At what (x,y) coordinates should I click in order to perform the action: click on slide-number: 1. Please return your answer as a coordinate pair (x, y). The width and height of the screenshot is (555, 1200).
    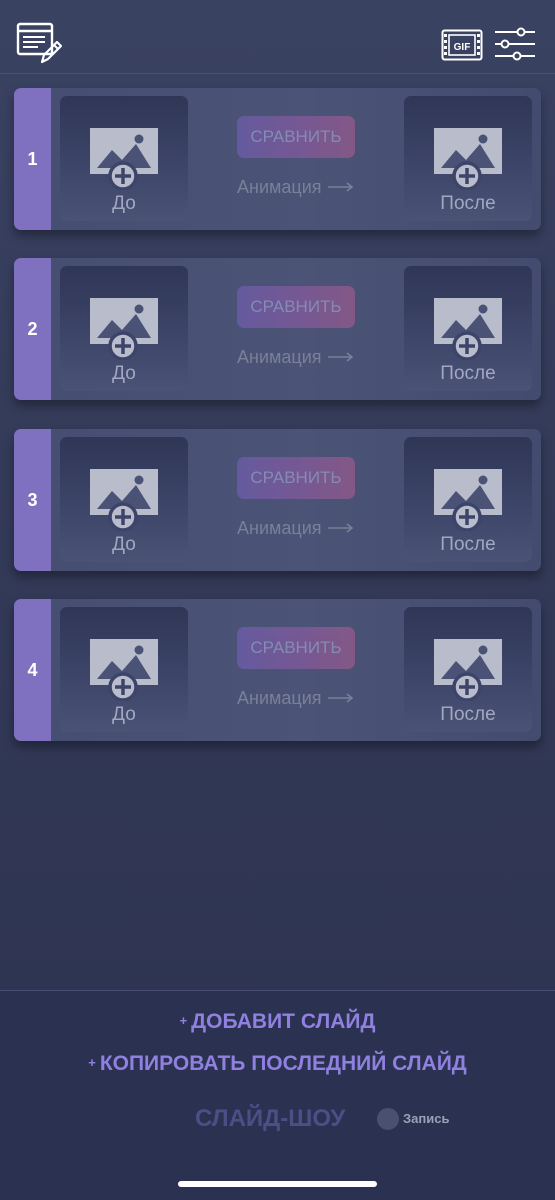
    Looking at the image, I should click on (32, 159).